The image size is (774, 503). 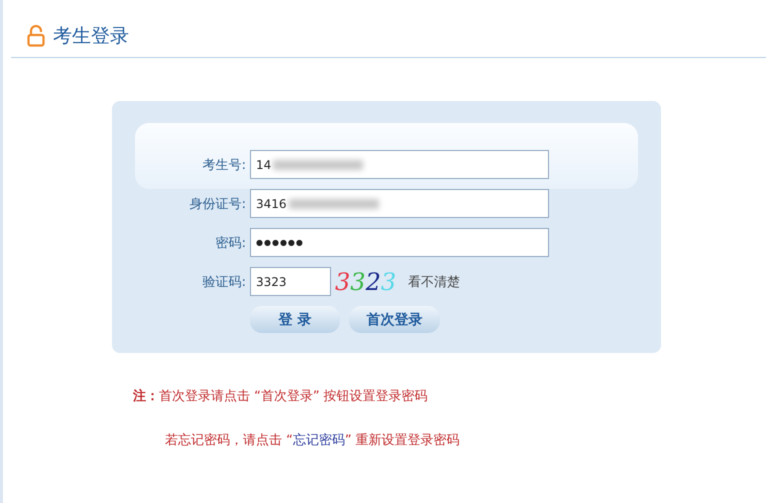 I want to click on input-field: 3416, so click(x=399, y=203).